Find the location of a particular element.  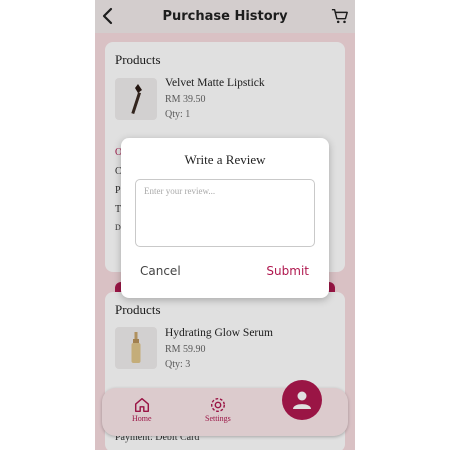

dialog-title: Write a Review is located at coordinates (225, 159).